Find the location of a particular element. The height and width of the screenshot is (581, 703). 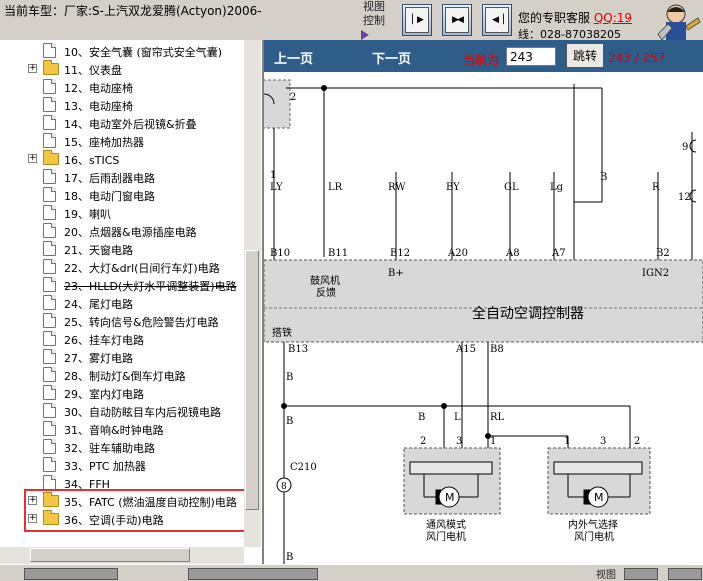

tree-item: 15、座椅加热器 is located at coordinates (122, 141).